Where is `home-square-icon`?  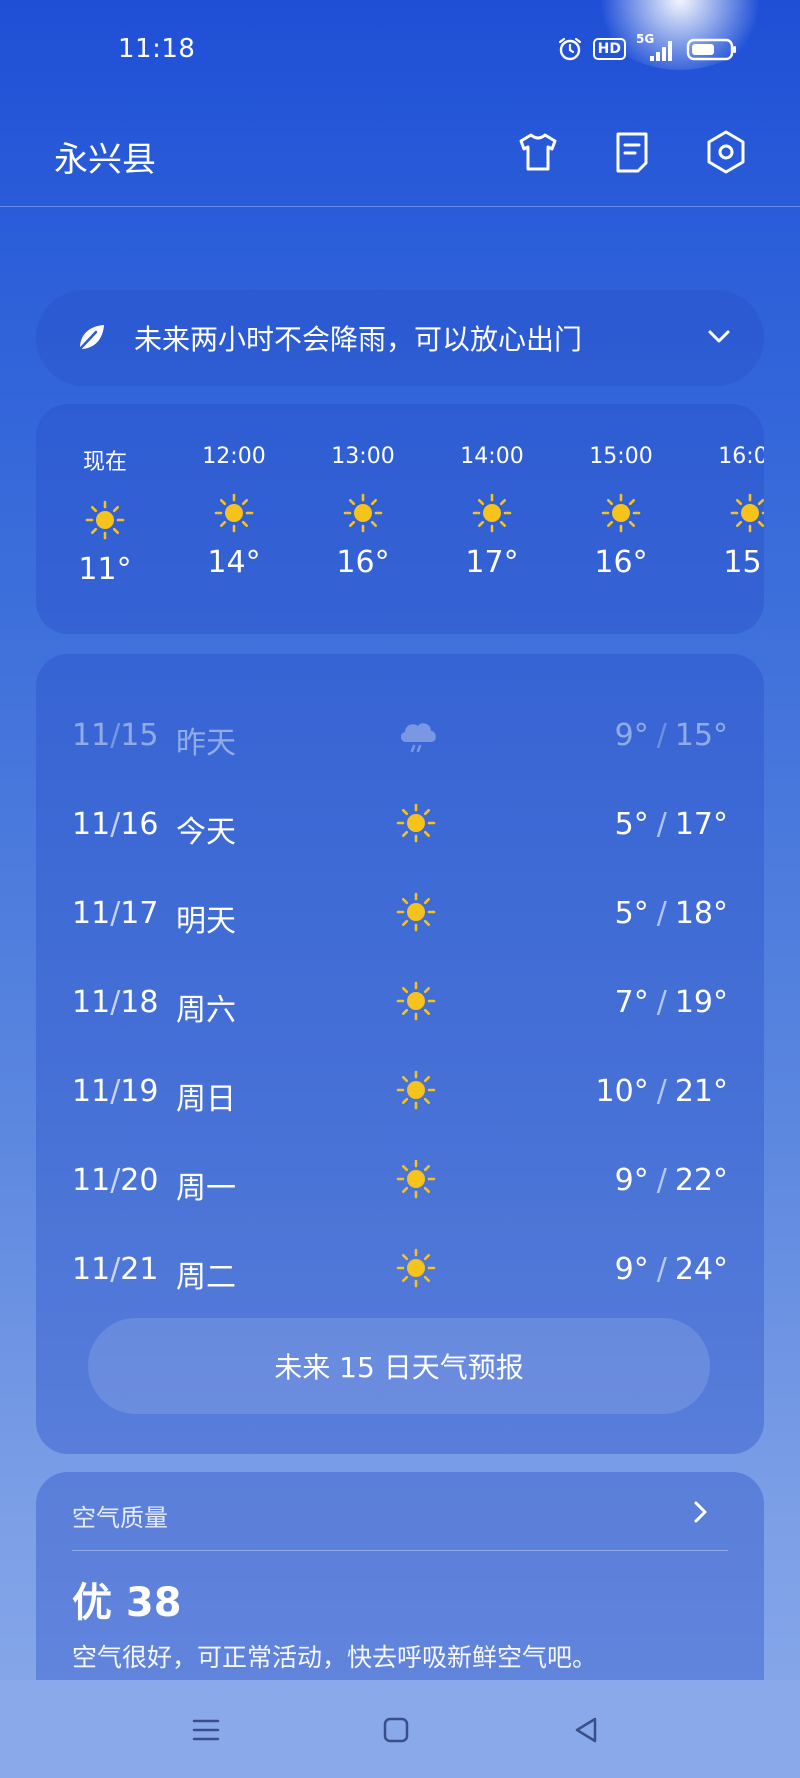
home-square-icon is located at coordinates (396, 1730).